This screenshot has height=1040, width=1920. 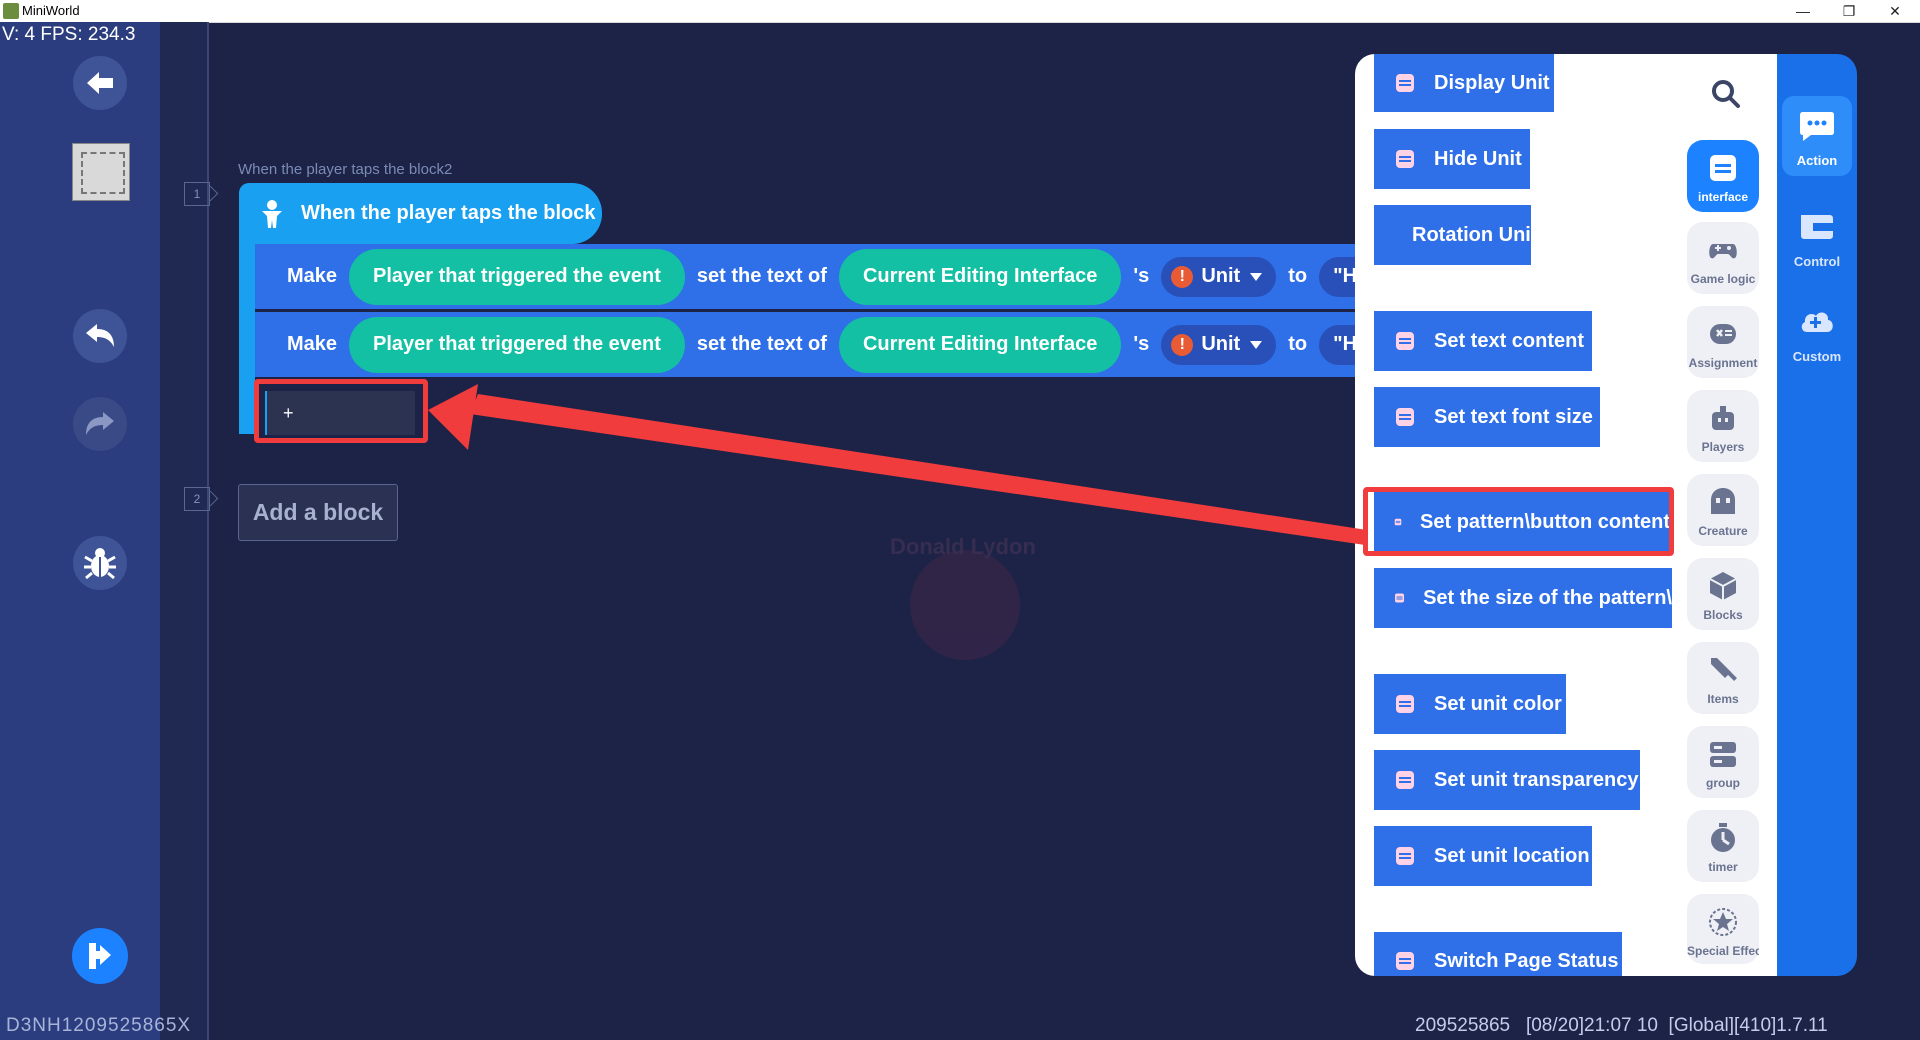 What do you see at coordinates (448, 213) in the screenshot?
I see `event-block-label: When the player taps the block` at bounding box center [448, 213].